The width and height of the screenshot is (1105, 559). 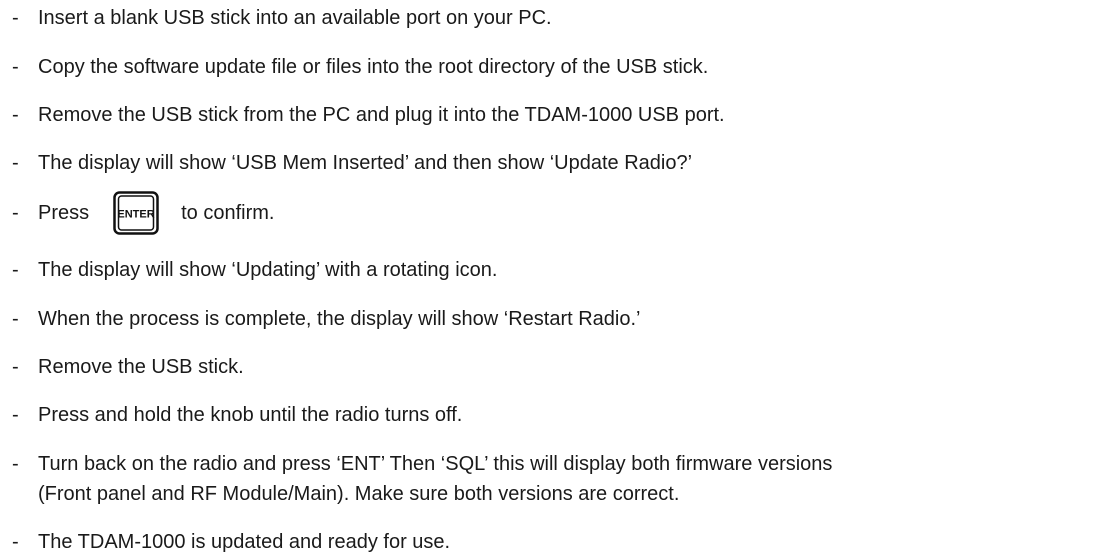 I want to click on enter-key-icon: ENTER, so click(x=136, y=213).